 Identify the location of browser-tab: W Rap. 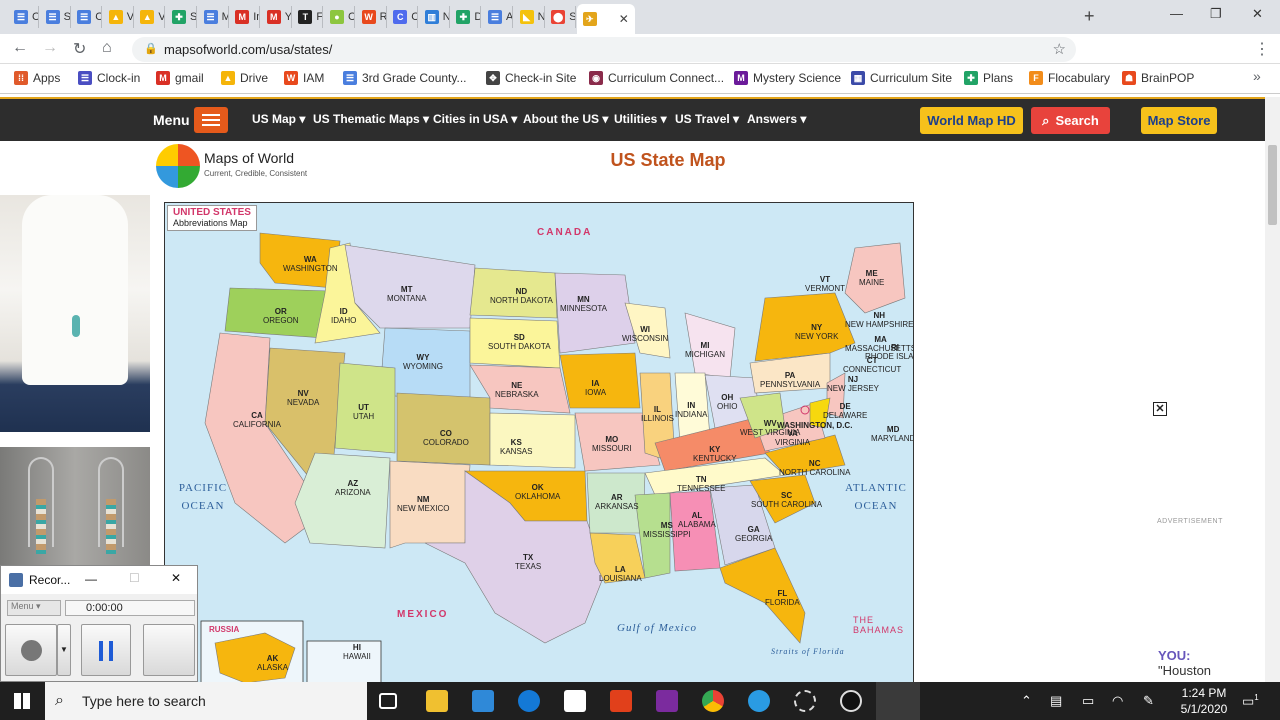
(371, 17).